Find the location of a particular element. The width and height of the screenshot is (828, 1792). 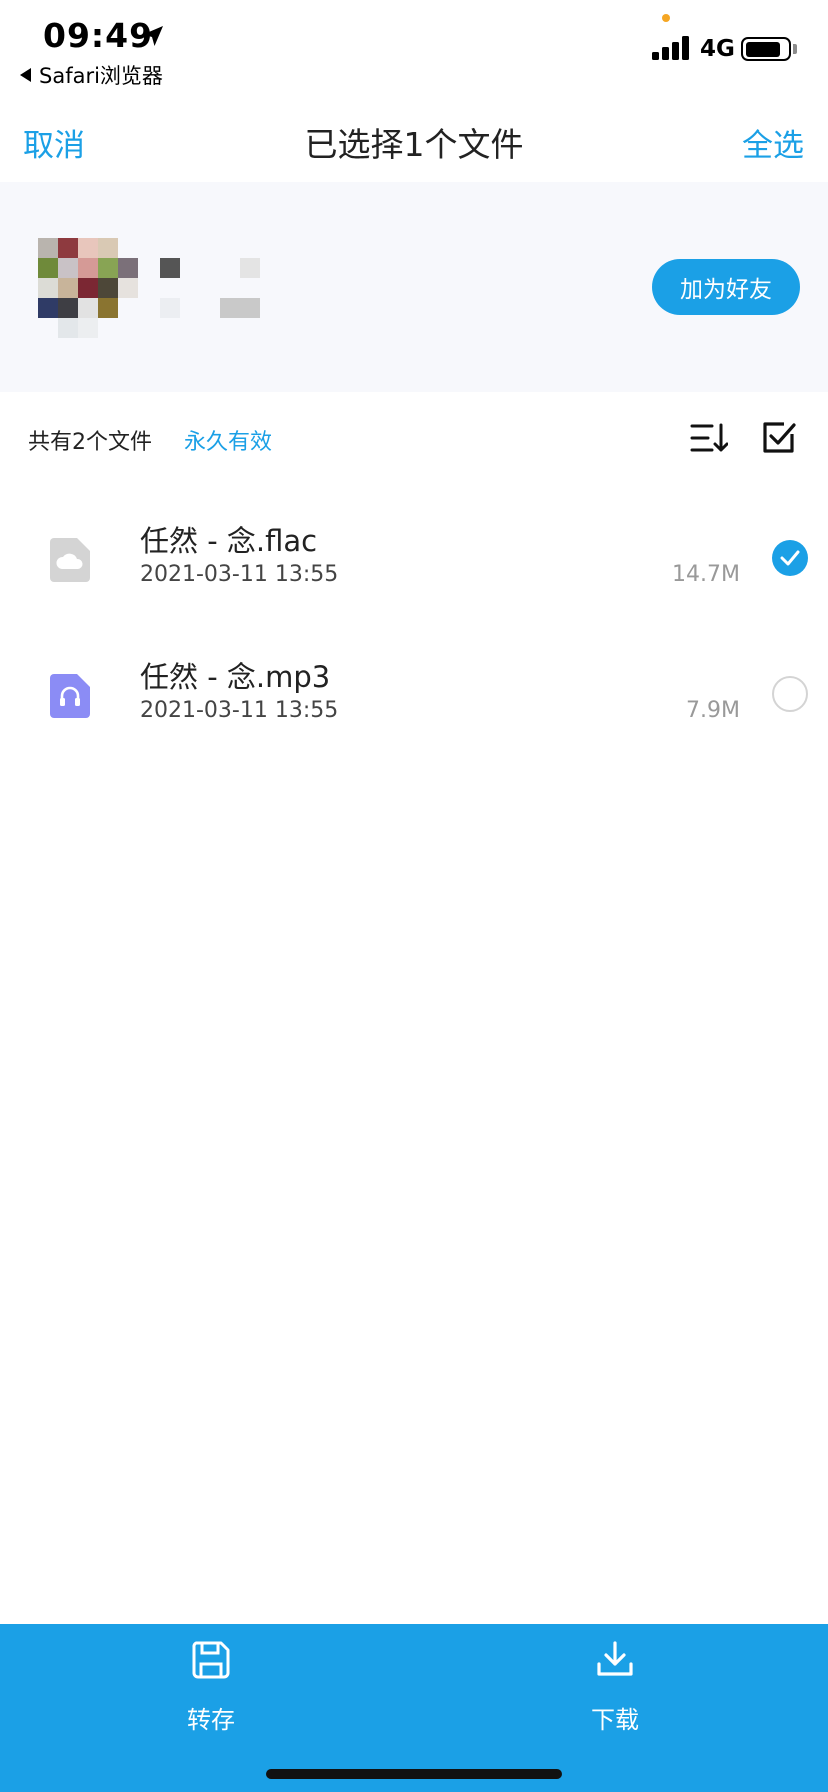

file-name: 任然 - 念.flac is located at coordinates (229, 541).